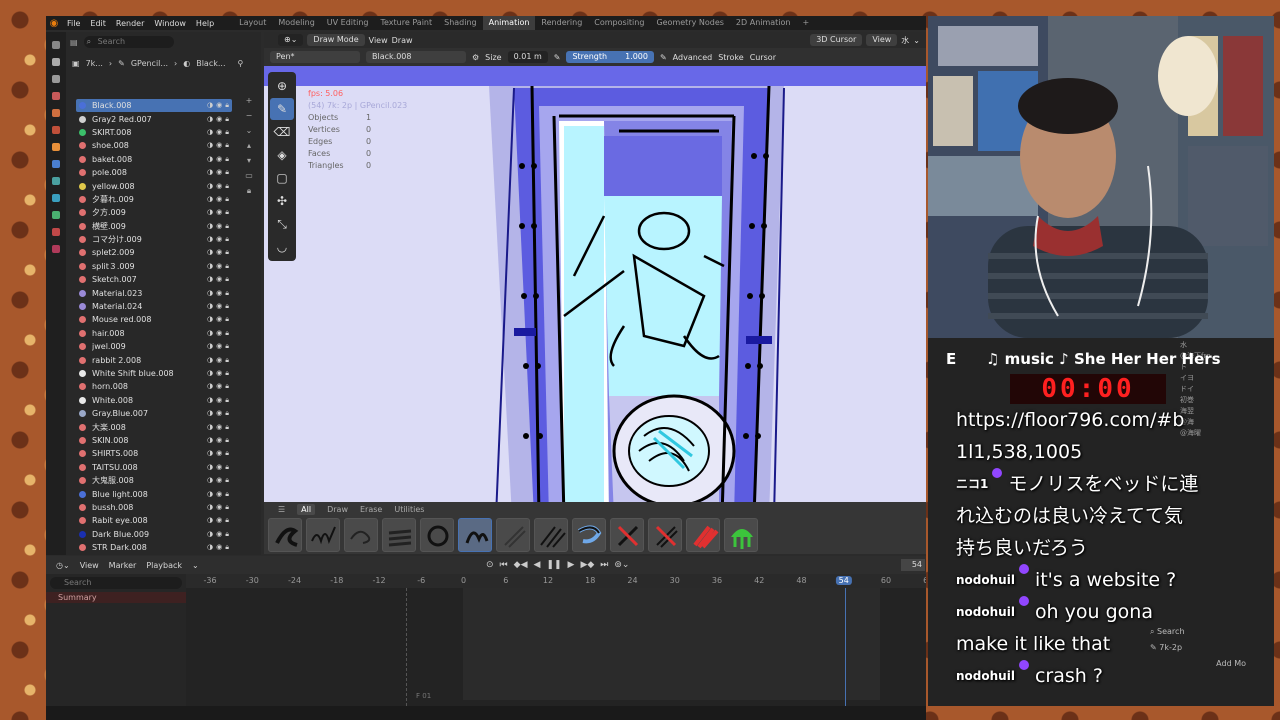 The height and width of the screenshot is (720, 1280). I want to click on brush-erase-soft-thumbnail, so click(665, 535).